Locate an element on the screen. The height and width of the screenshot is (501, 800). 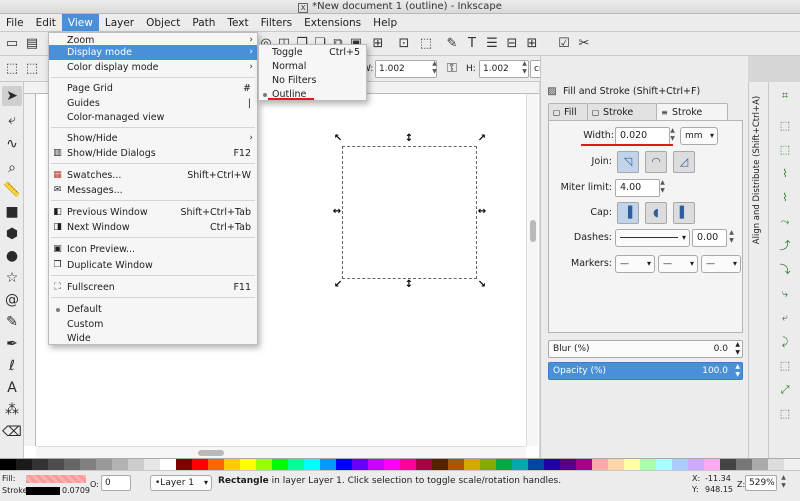
stroke-width-stepper: ▲ ▼ is located at coordinates (672, 136).